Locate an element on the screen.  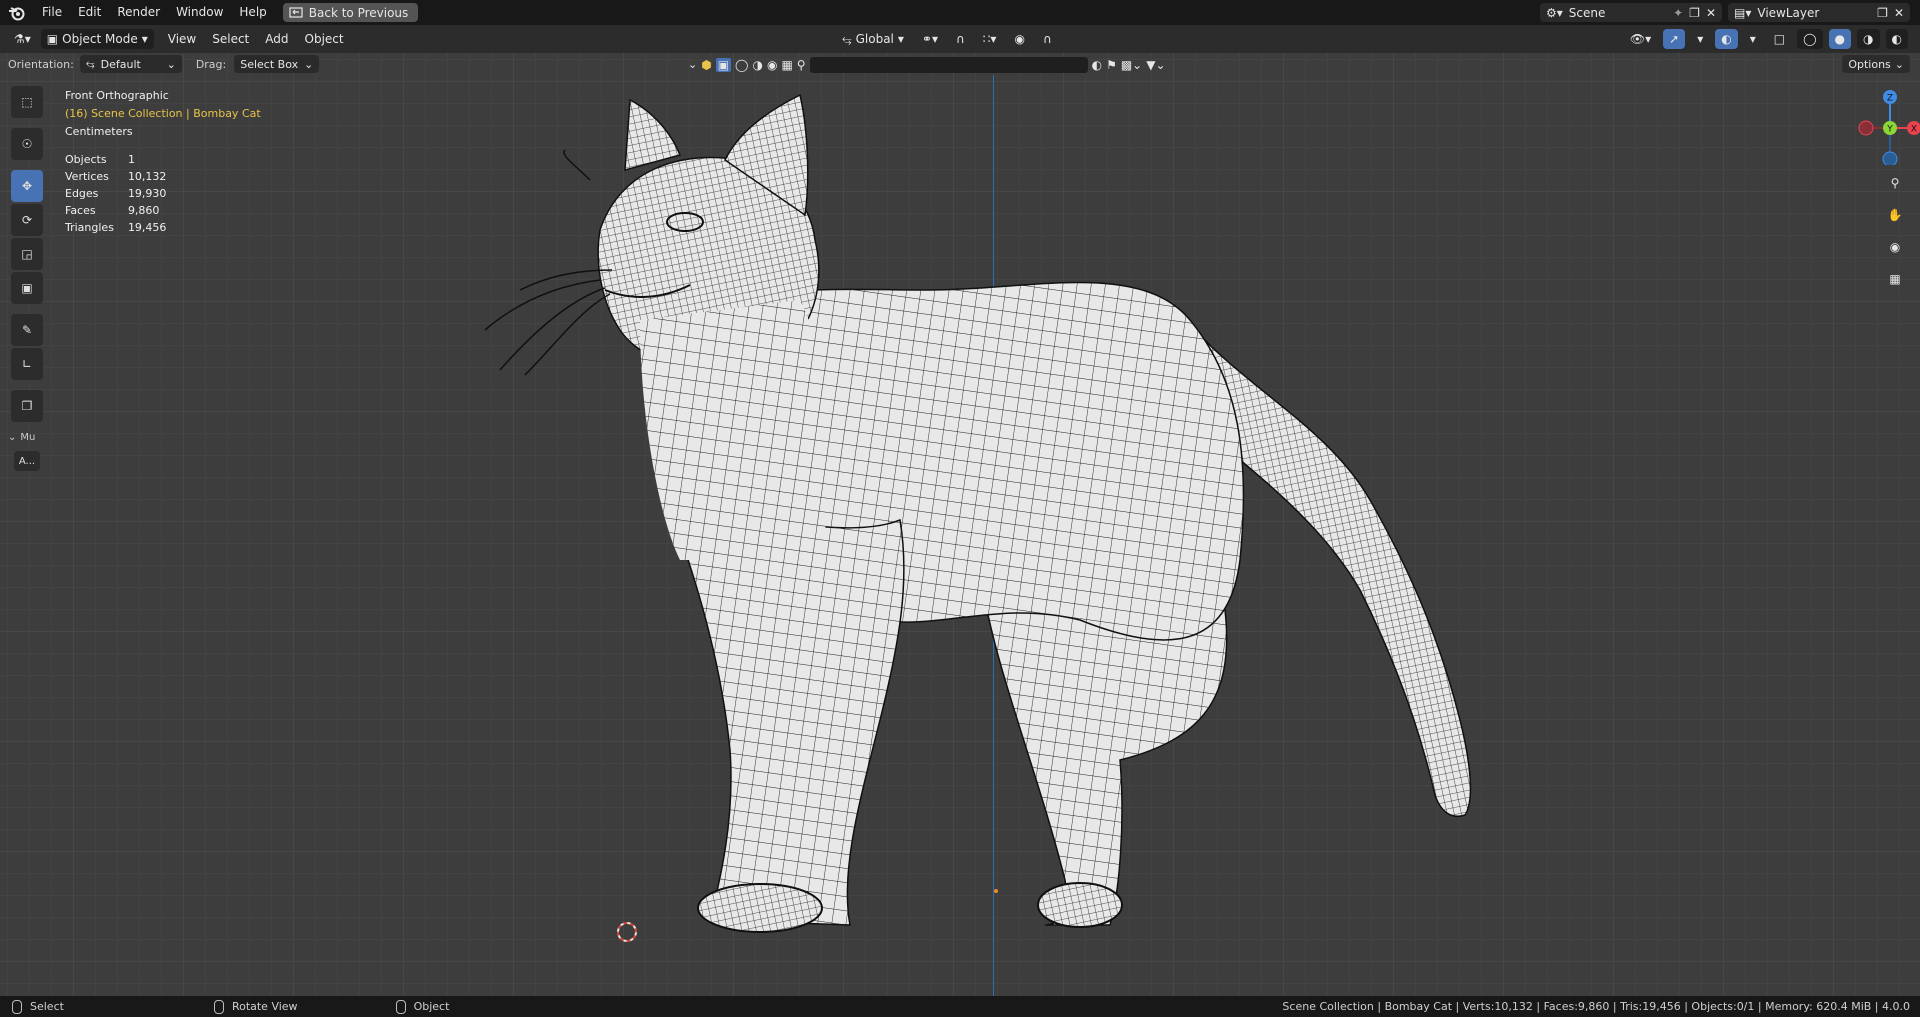
neg-z-axis-handle is located at coordinates (1890, 158).